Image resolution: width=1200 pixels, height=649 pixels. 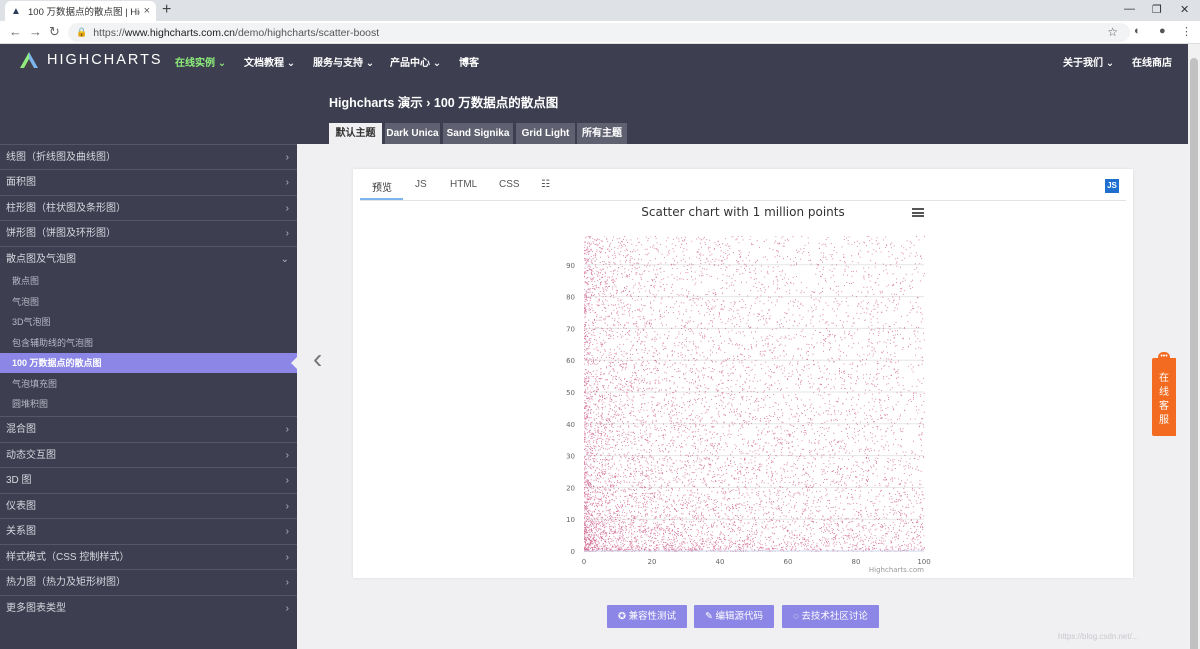 What do you see at coordinates (148, 181) in the screenshot?
I see `sidebar-category: 面积图 ›` at bounding box center [148, 181].